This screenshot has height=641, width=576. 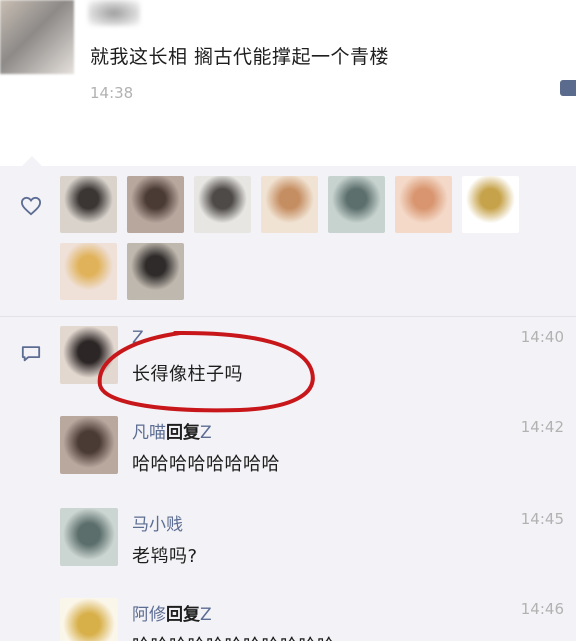 I want to click on post-time: 14:38, so click(x=112, y=93).